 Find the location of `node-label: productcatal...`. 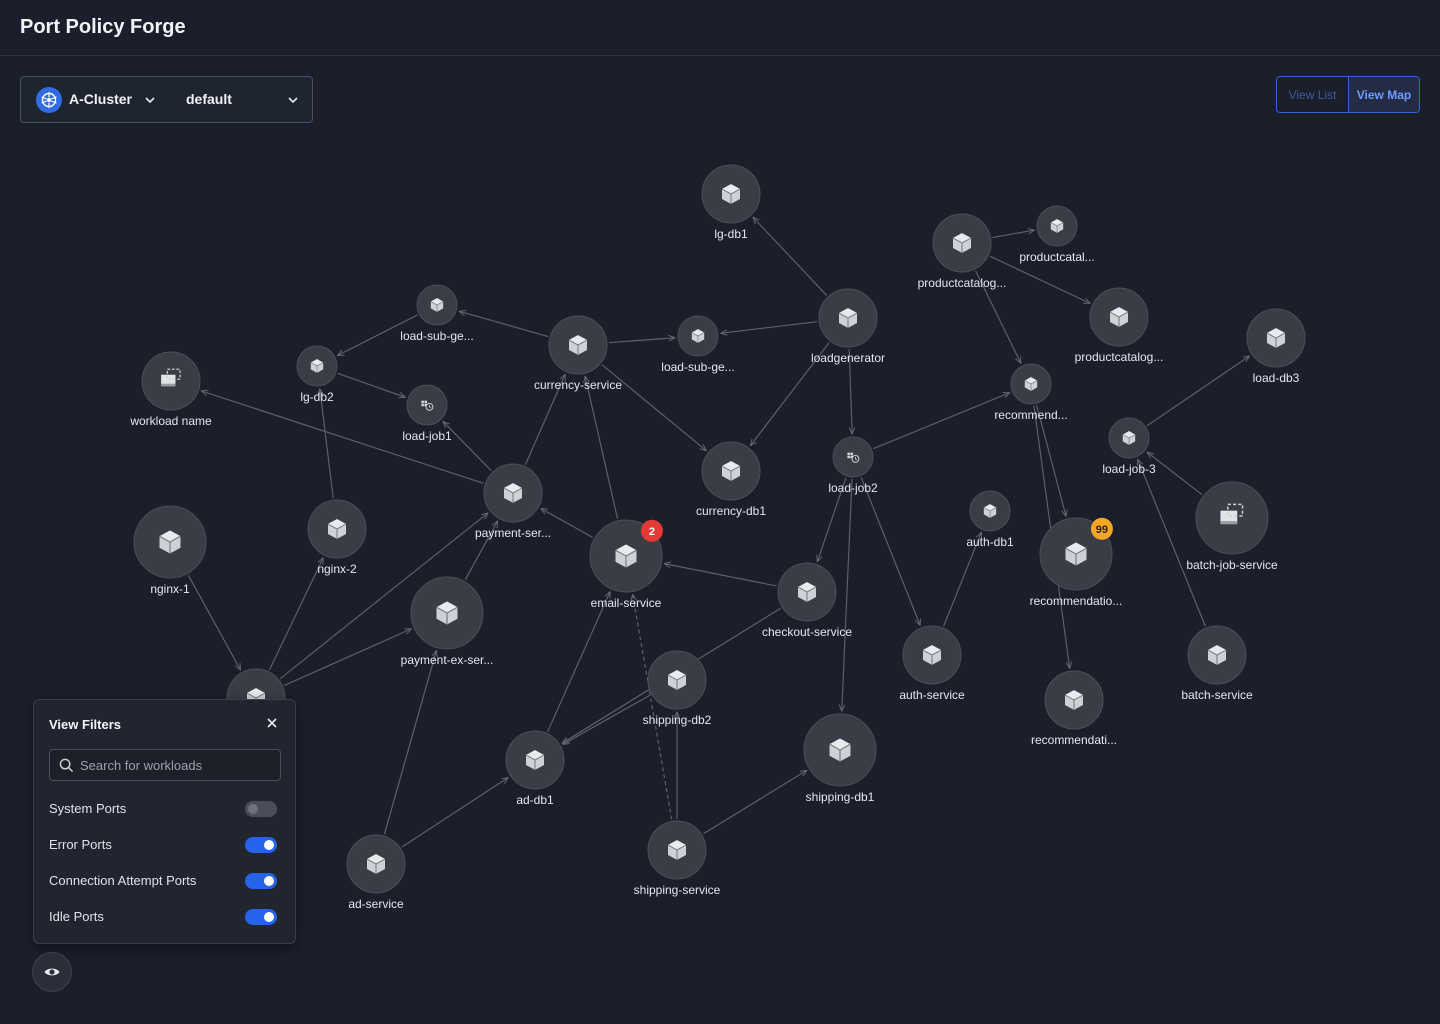

node-label: productcatal... is located at coordinates (1056, 257).